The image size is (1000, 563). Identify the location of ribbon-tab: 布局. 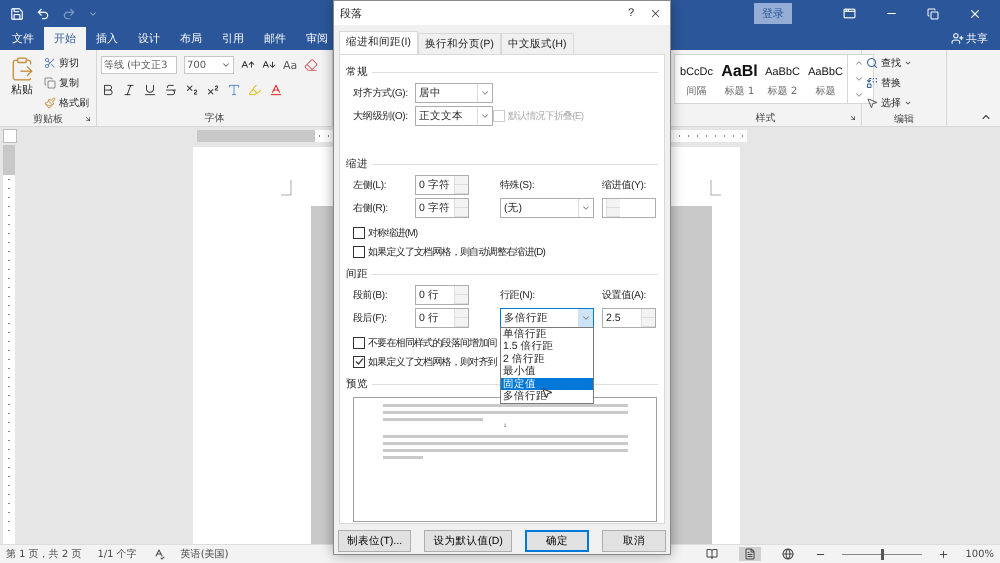
(191, 38).